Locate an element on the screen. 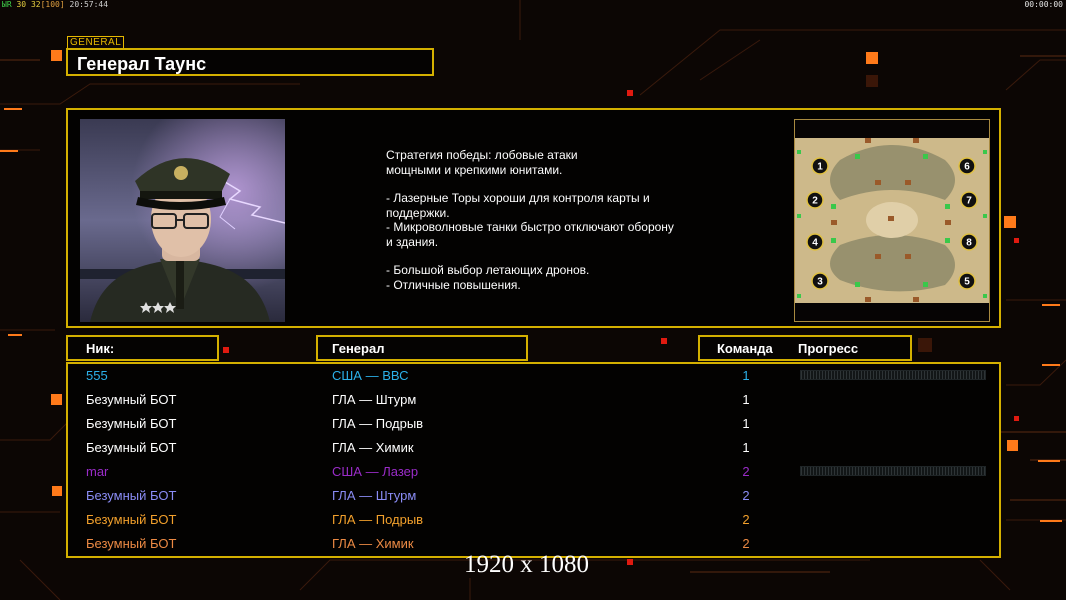 The image size is (1066, 600). player-row: 555 США — ВВС 1 is located at coordinates (533, 378).